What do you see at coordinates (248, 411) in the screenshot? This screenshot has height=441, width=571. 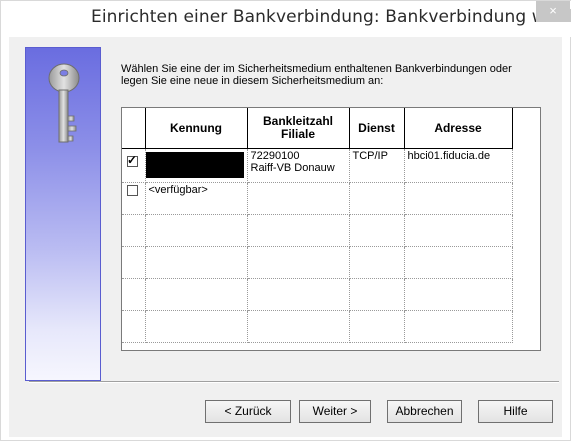 I see `back-button: < Zurück` at bounding box center [248, 411].